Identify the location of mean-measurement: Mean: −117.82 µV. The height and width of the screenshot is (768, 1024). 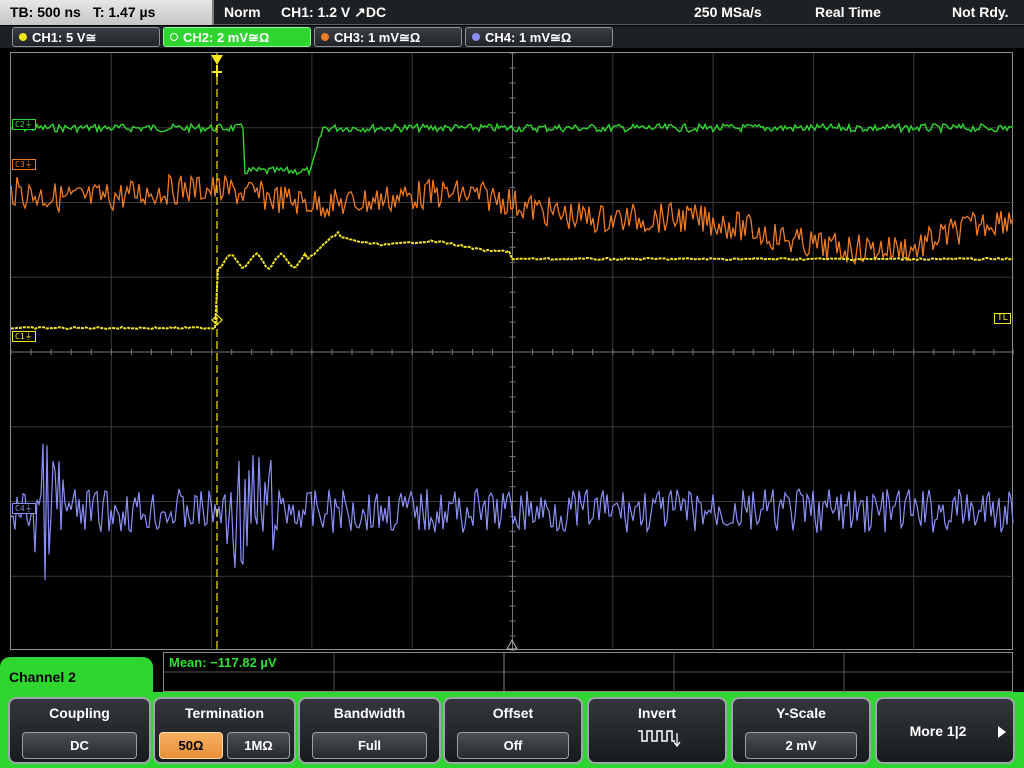
(223, 662).